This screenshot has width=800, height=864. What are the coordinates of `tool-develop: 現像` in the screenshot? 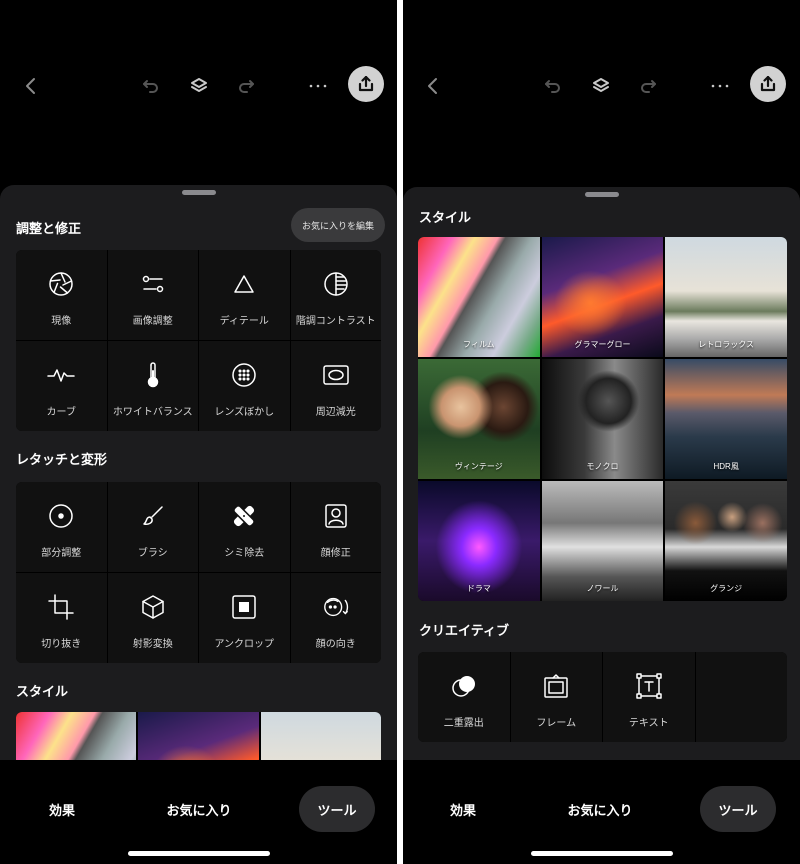 It's located at (61, 295).